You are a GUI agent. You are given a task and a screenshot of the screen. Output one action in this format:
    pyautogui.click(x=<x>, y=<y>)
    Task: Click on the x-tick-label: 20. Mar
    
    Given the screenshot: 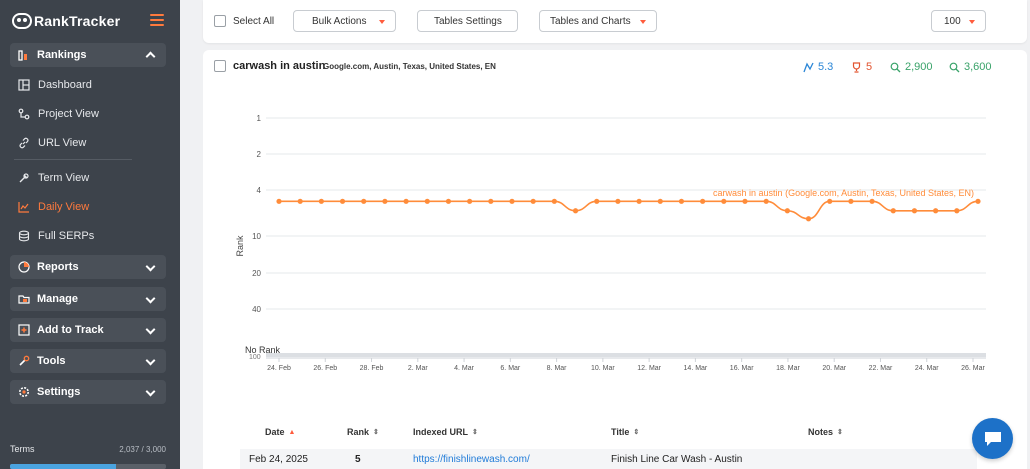 What is the action you would take?
    pyautogui.click(x=834, y=368)
    